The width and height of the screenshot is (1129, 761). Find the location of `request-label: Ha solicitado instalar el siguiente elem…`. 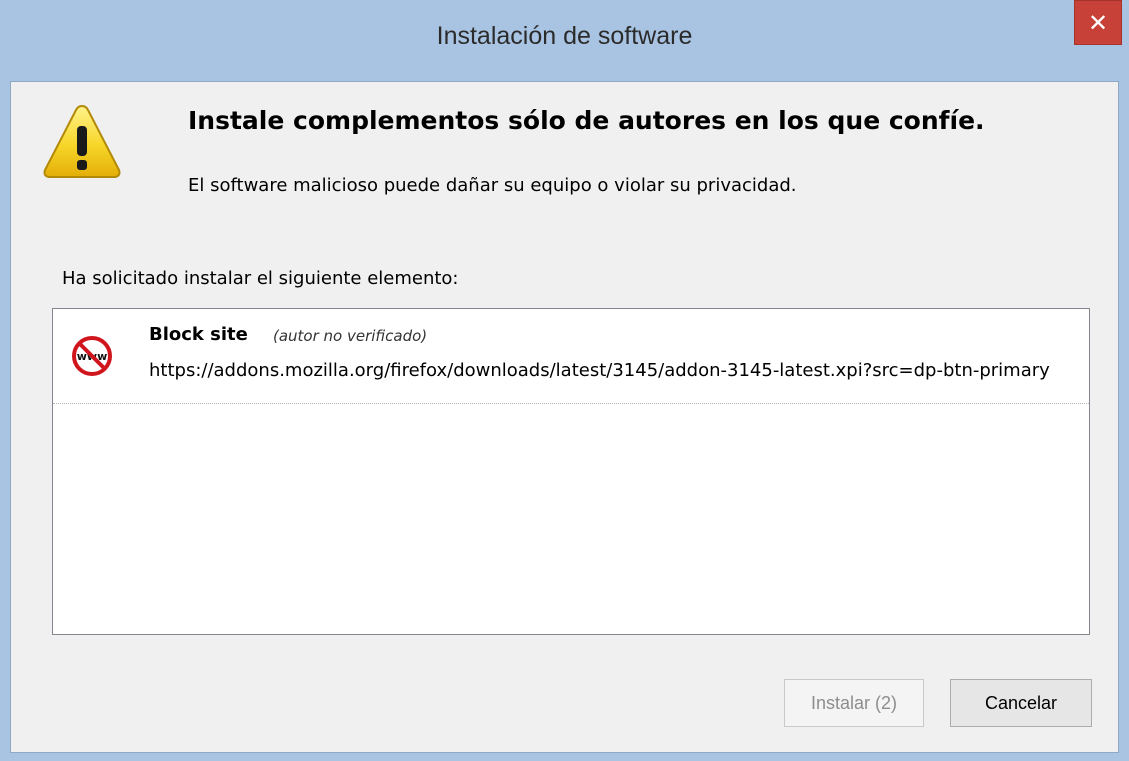

request-label: Ha solicitado instalar el siguiente elem… is located at coordinates (260, 278).